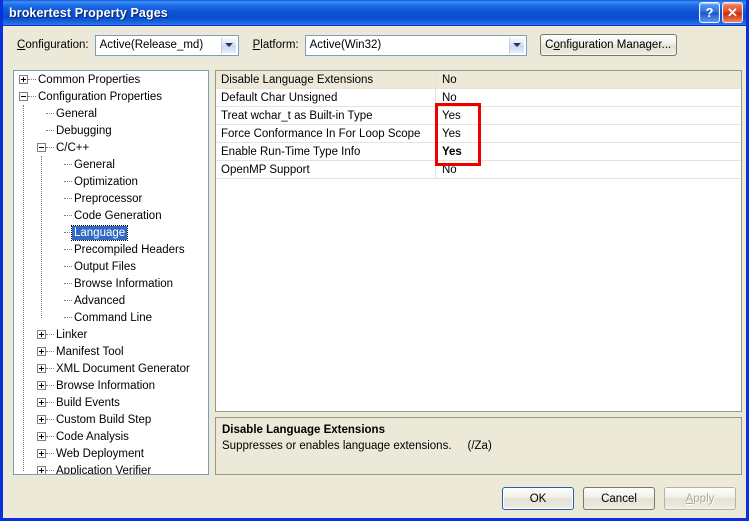 This screenshot has width=749, height=521. Describe the element at coordinates (111, 147) in the screenshot. I see `tree-item-c-c: C/C++` at that location.